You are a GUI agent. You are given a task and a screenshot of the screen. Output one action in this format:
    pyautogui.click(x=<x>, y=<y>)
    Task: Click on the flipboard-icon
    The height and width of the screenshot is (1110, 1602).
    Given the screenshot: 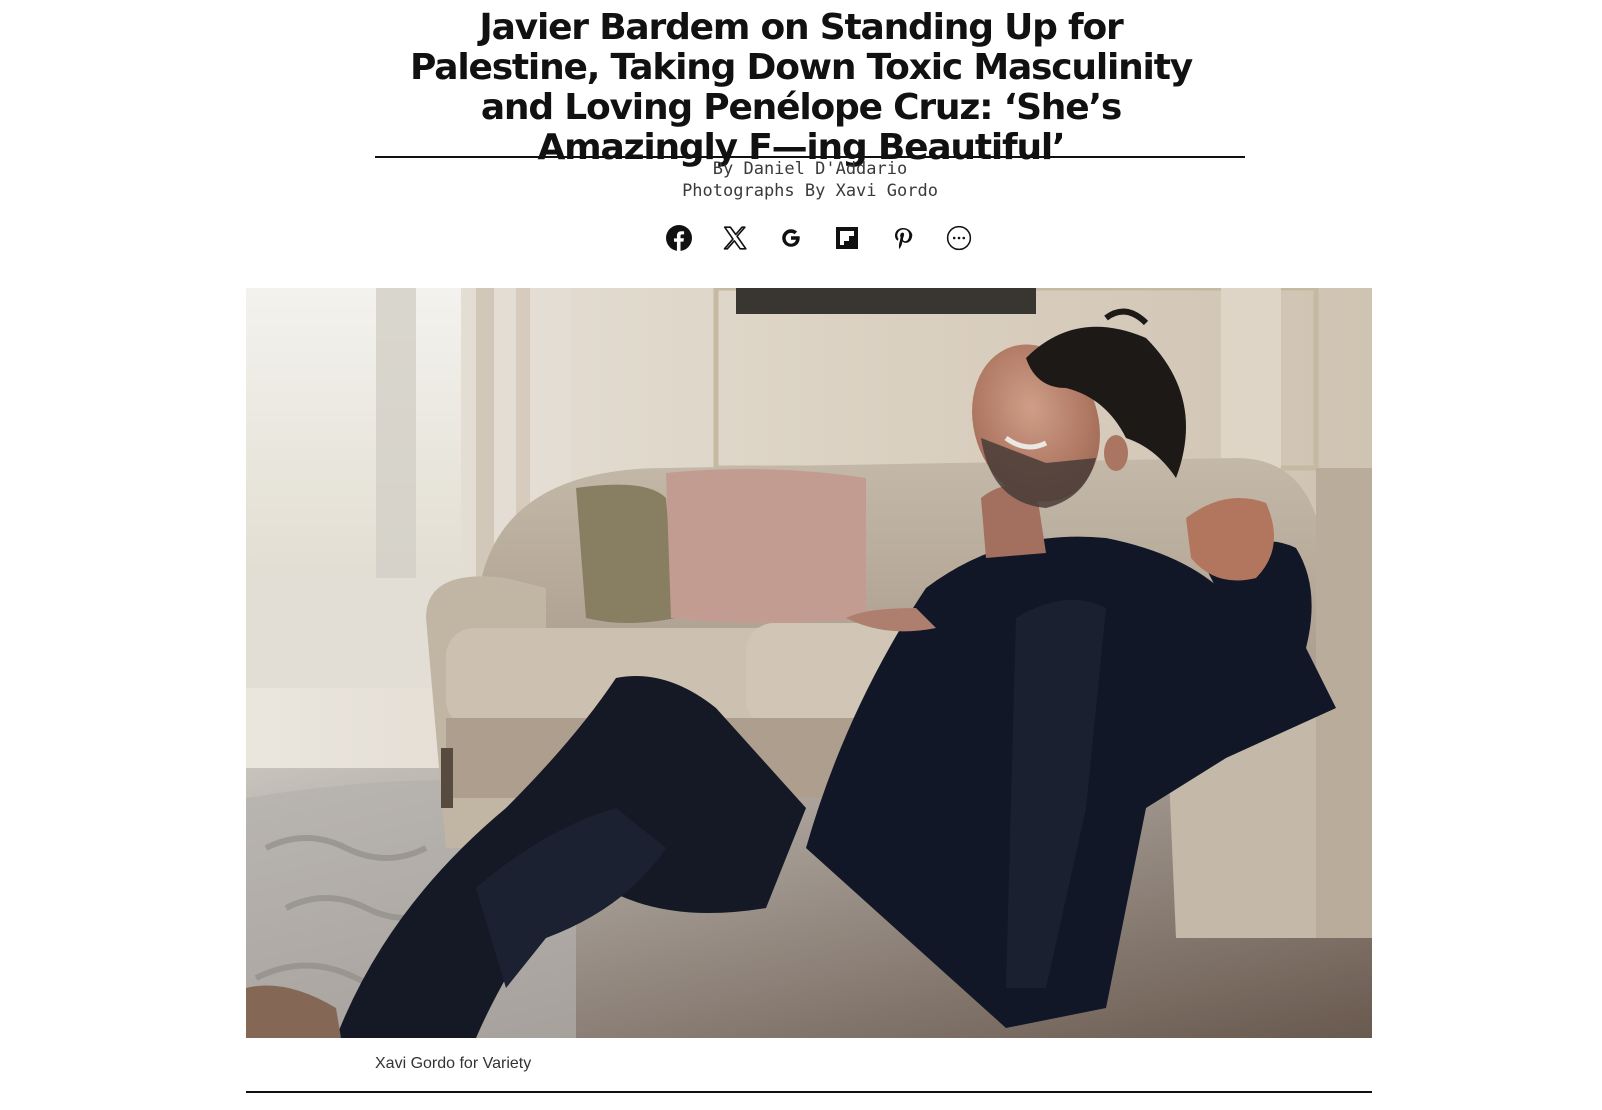 What is the action you would take?
    pyautogui.click(x=847, y=238)
    